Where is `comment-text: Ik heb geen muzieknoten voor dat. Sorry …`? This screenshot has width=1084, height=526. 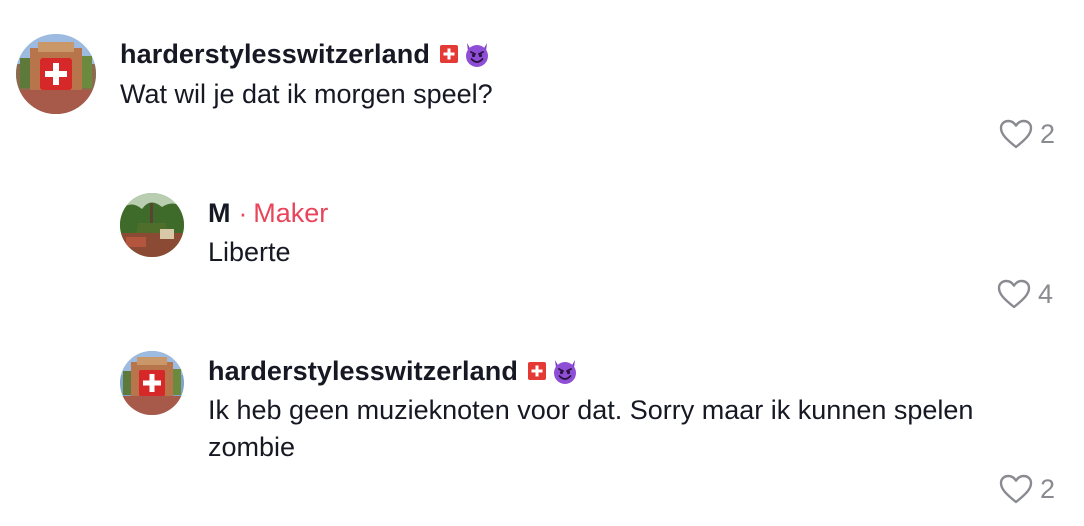
comment-text: Ik heb geen muzieknoten voor dat. Sorry … is located at coordinates (591, 428).